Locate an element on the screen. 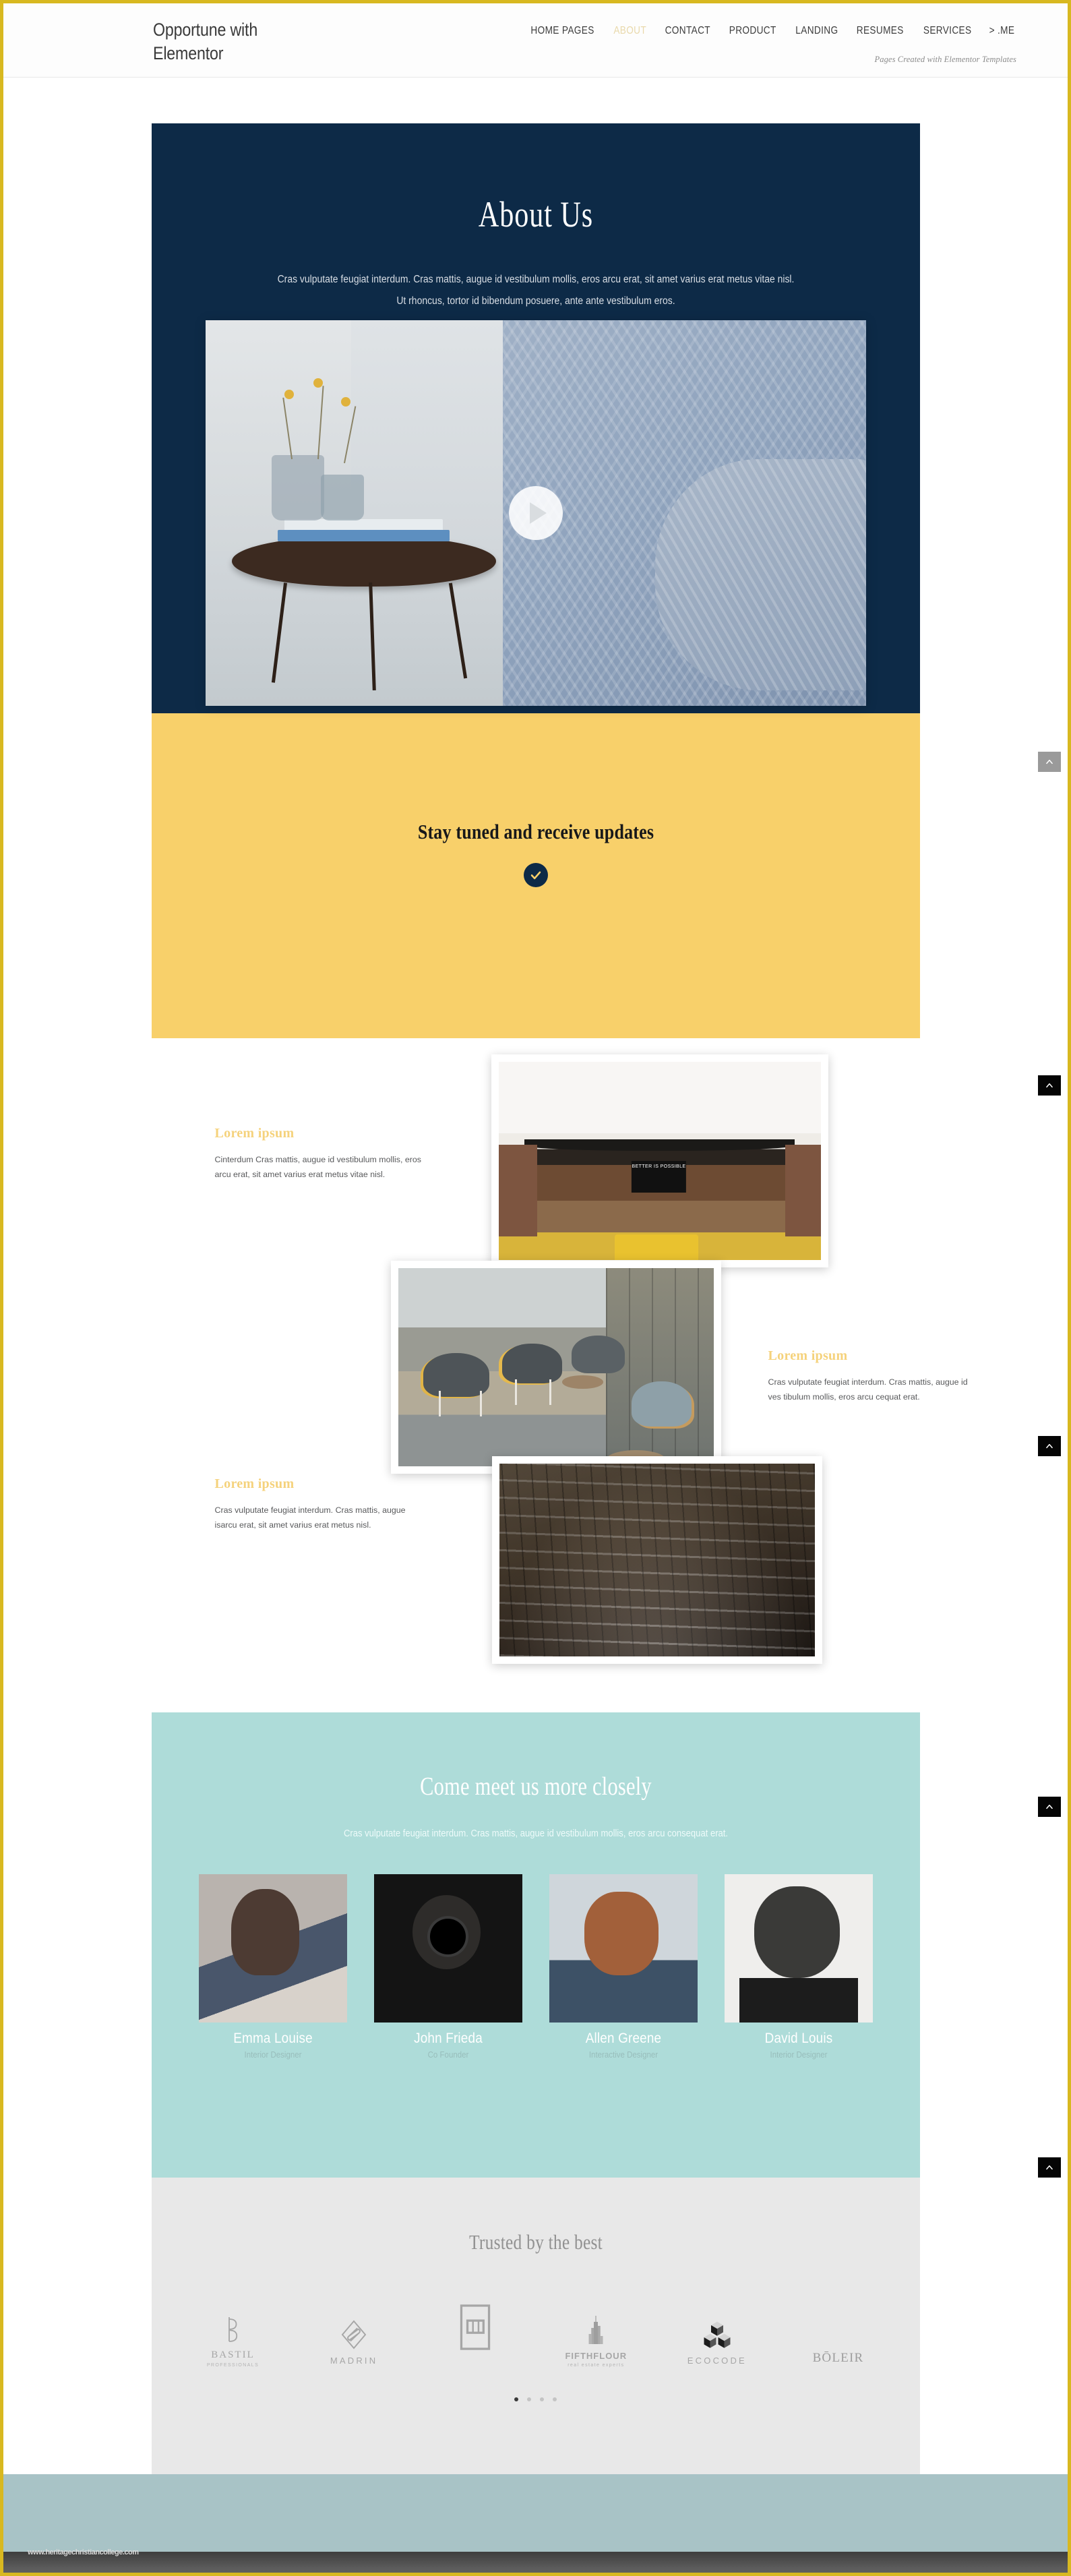 The image size is (1071, 2576). carousel-dots is located at coordinates (536, 2399).